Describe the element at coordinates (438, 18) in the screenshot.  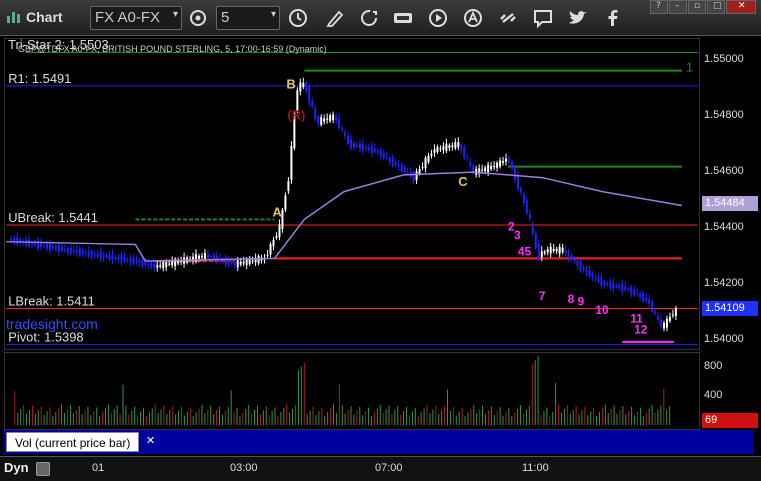
I see `play-button` at that location.